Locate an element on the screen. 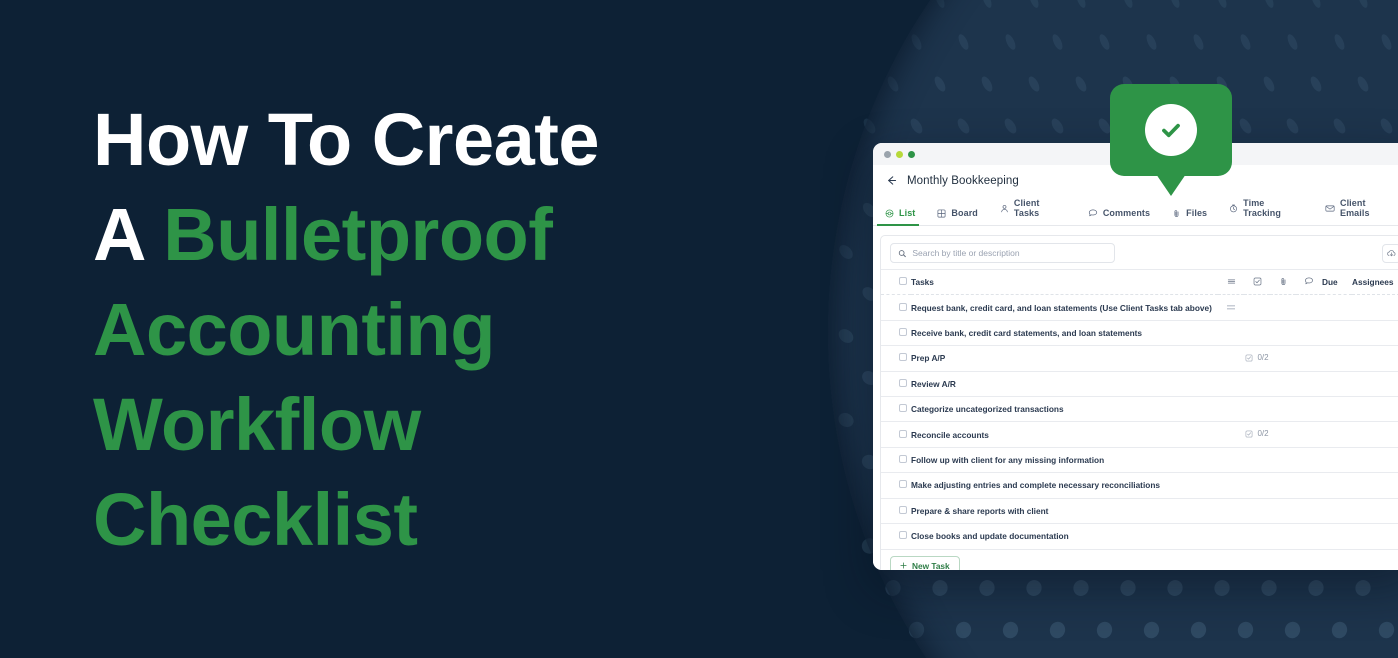  subtask-checkbox-icon is located at coordinates (1257, 281).